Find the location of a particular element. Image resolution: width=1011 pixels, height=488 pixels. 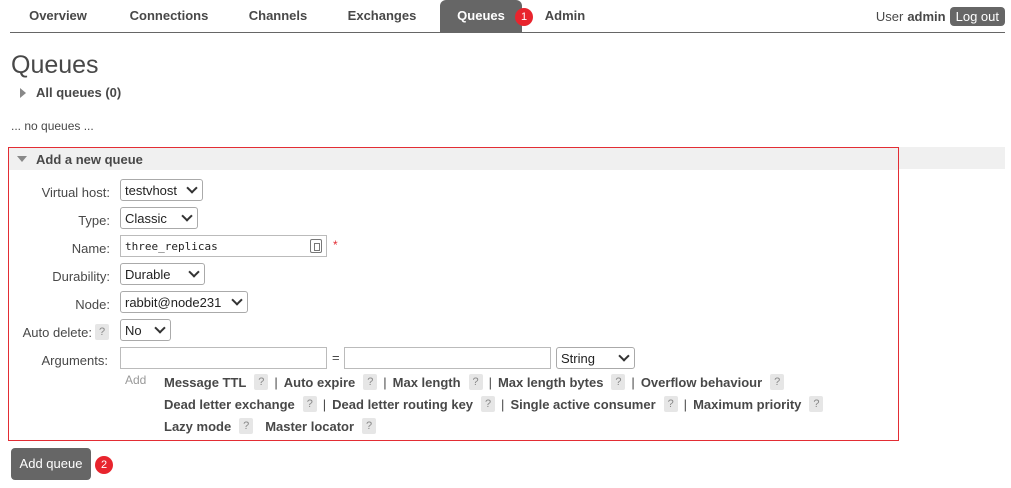

add-queue-header: Add a new queue is located at coordinates (453, 159).